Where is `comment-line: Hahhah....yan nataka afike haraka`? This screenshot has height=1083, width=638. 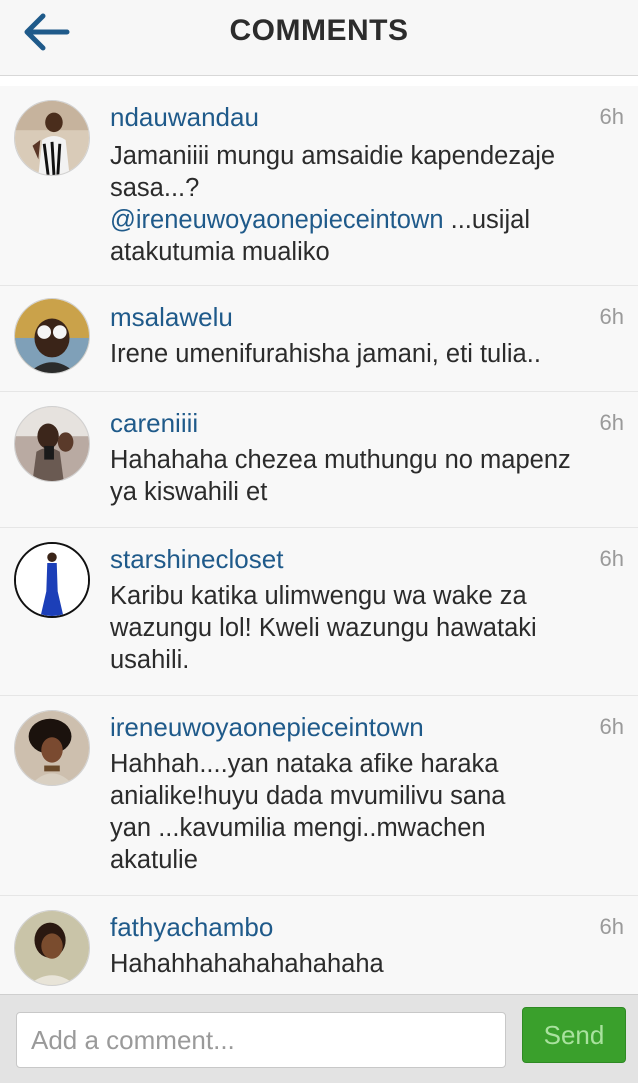 comment-line: Hahhah....yan nataka afike haraka is located at coordinates (304, 764).